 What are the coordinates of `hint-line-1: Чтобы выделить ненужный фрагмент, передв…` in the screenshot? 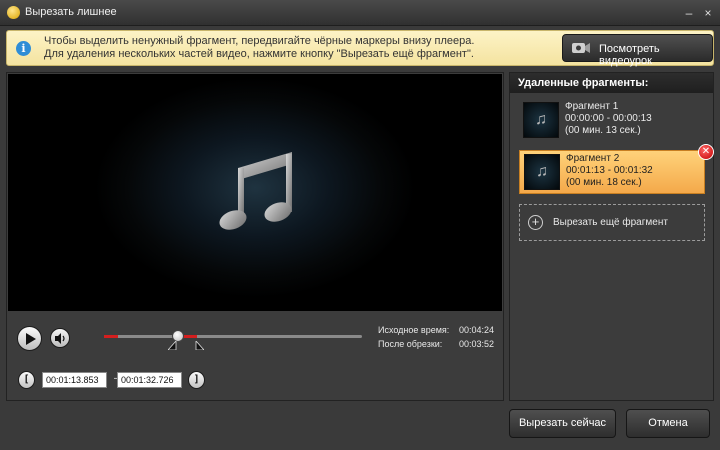 It's located at (259, 41).